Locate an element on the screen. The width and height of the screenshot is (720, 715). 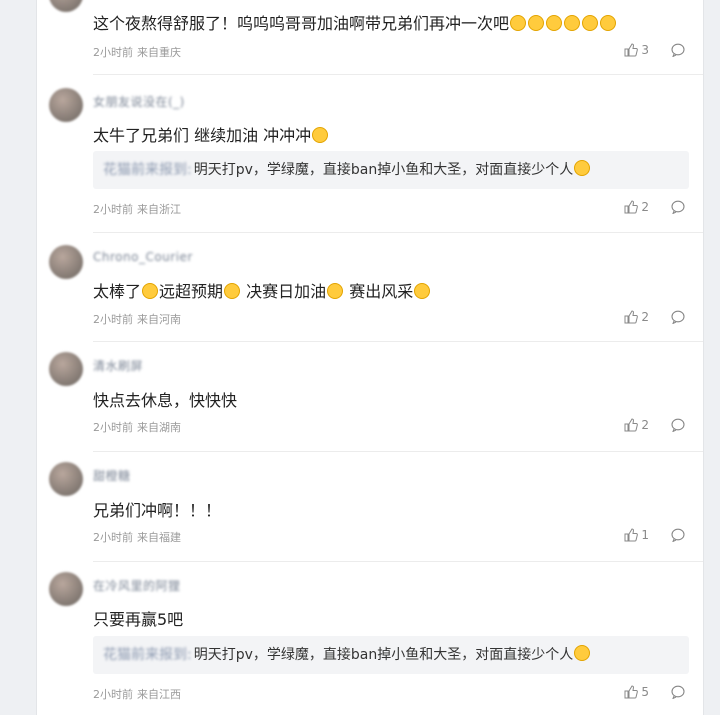
comment-meta: 2小时前 来自浙江 is located at coordinates (137, 209).